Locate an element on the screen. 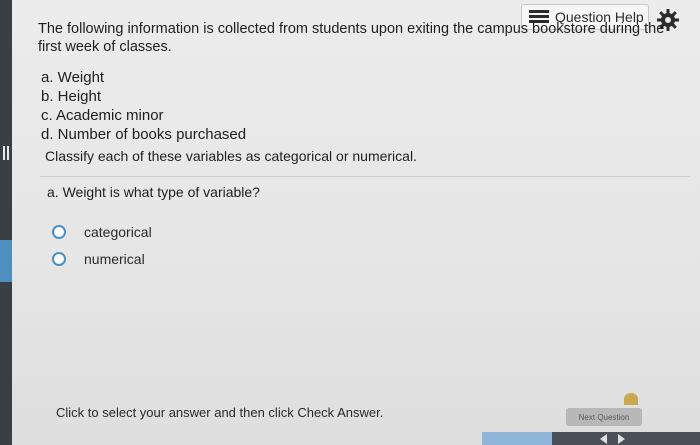 The height and width of the screenshot is (445, 700). option-numerical: numerical is located at coordinates (98, 259).